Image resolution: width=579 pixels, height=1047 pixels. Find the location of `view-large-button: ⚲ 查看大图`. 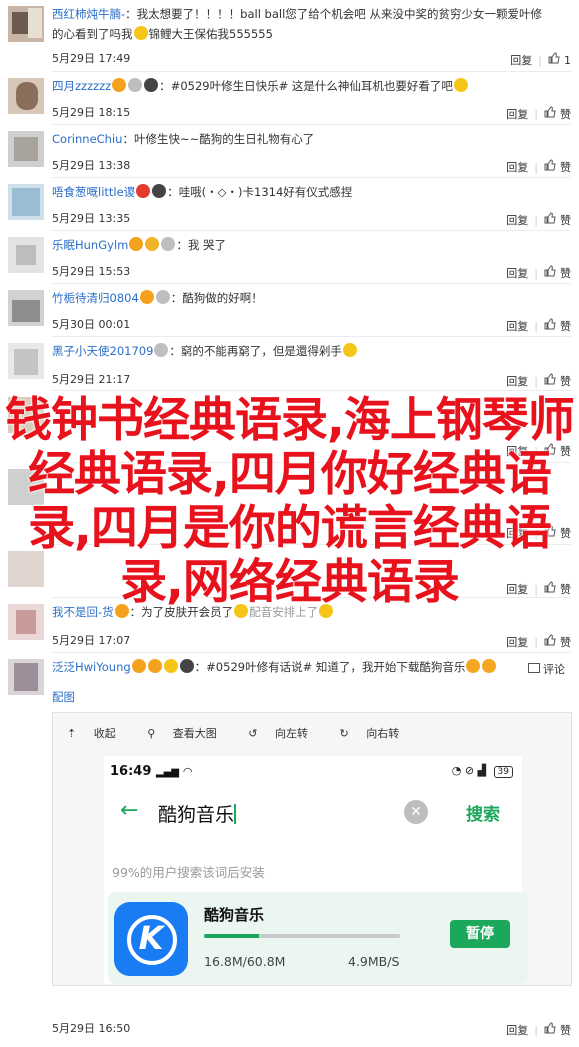

view-large-button: ⚲ 查看大图 is located at coordinates (189, 733).